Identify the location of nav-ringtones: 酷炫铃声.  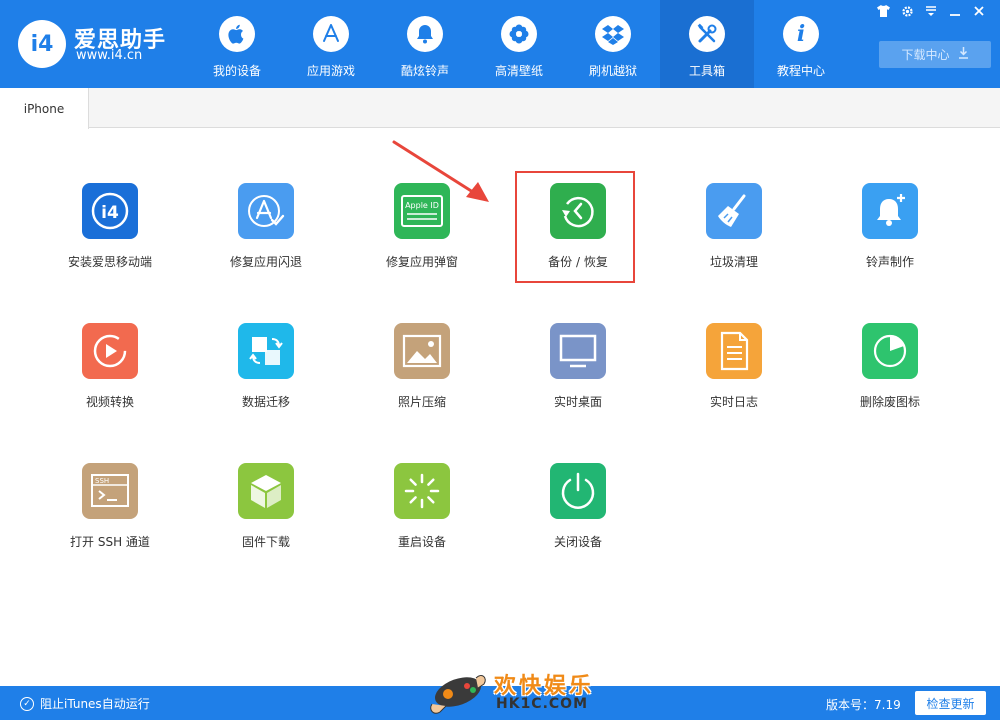
(425, 44).